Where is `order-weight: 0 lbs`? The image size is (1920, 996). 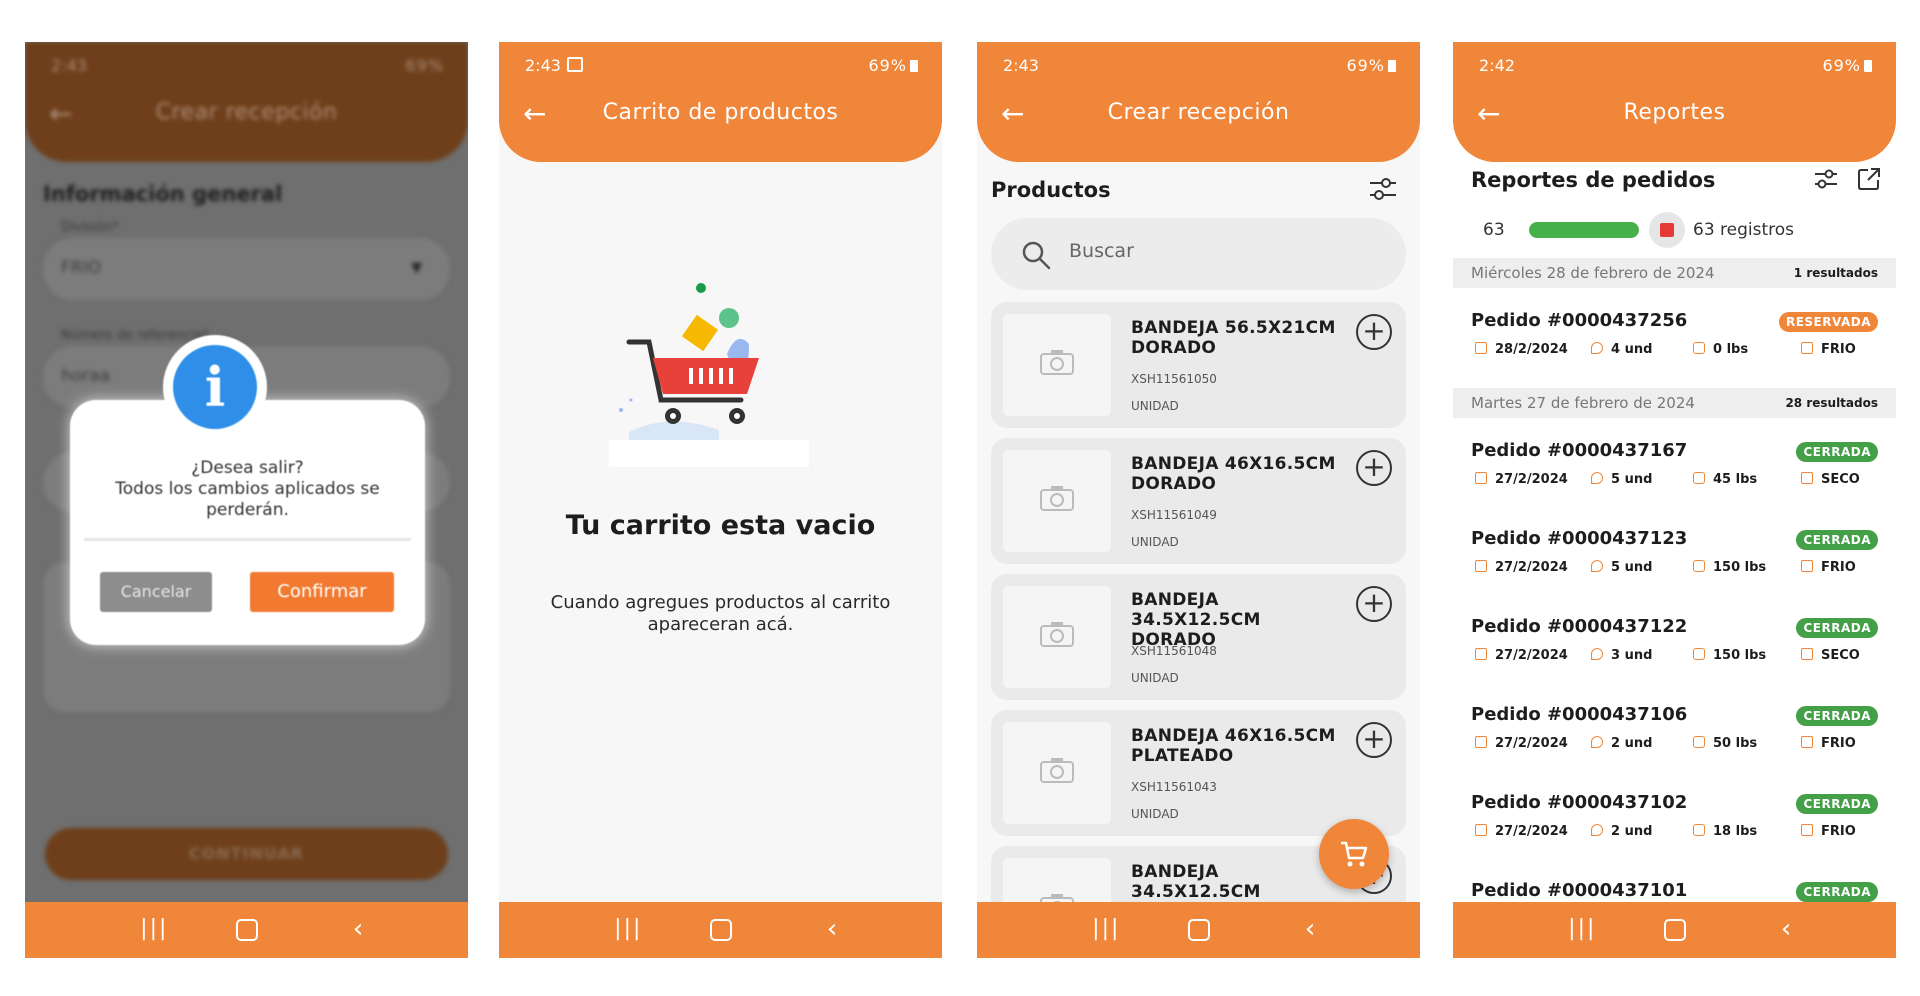
order-weight: 0 lbs is located at coordinates (1720, 349).